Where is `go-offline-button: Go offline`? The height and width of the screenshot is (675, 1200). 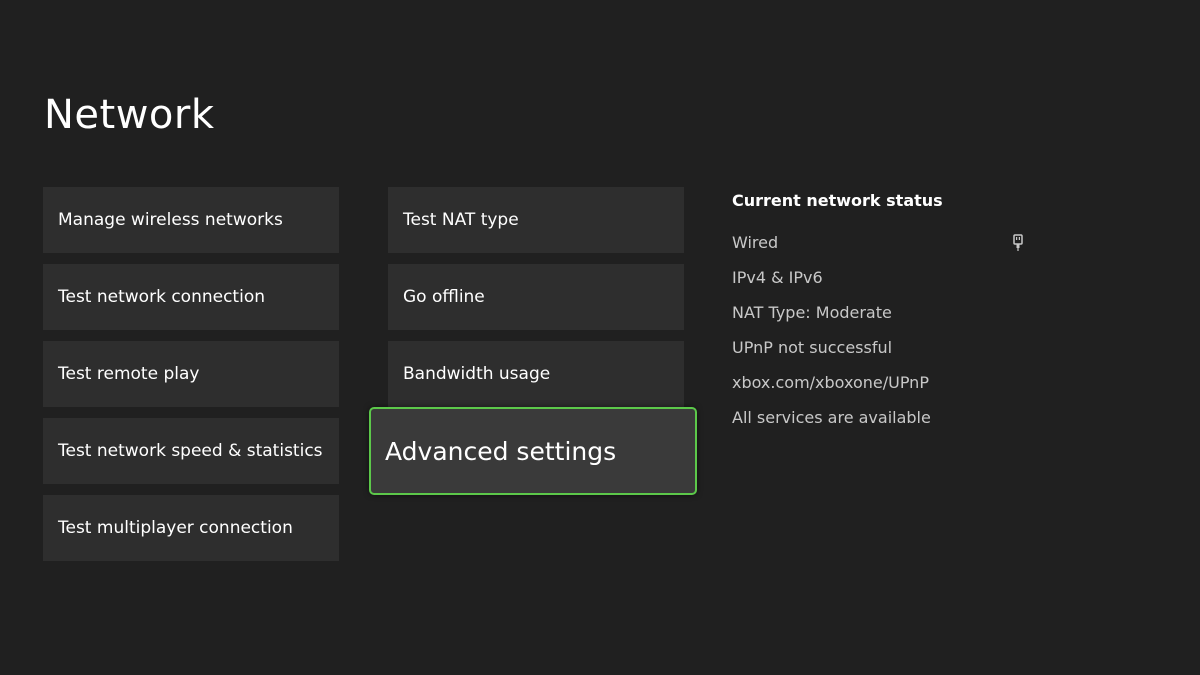
go-offline-button: Go offline is located at coordinates (536, 297).